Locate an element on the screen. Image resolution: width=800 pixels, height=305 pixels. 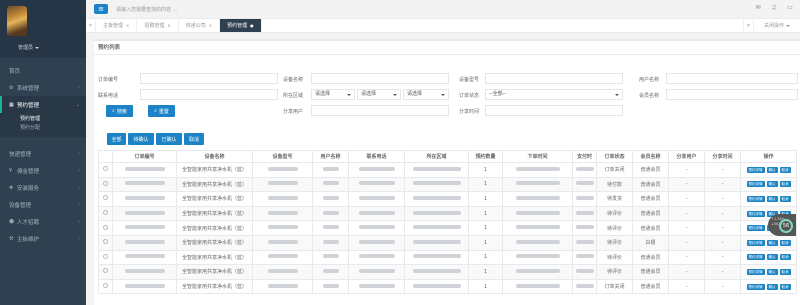
tab-reservation: 预约管理 ● is located at coordinates (241, 25).